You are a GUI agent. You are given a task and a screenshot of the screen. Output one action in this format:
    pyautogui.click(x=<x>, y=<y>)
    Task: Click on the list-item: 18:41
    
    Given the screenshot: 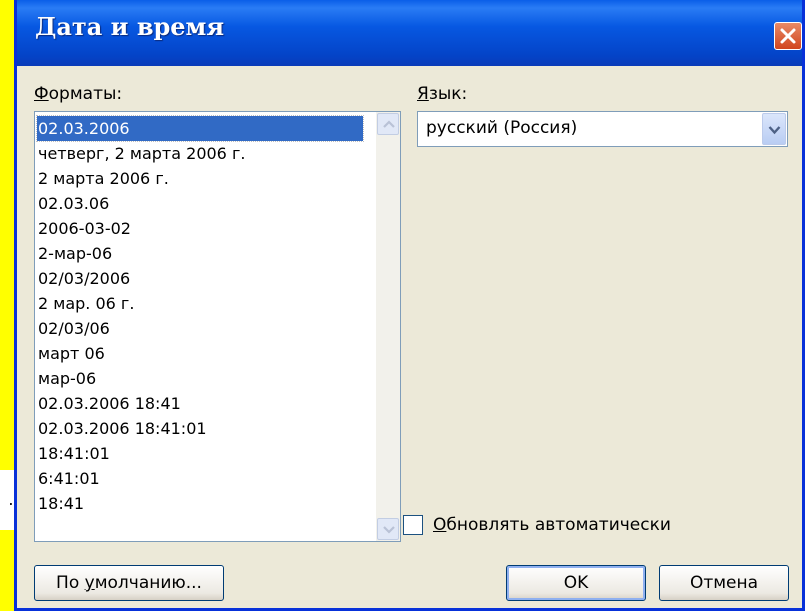 What is the action you would take?
    pyautogui.click(x=205, y=503)
    